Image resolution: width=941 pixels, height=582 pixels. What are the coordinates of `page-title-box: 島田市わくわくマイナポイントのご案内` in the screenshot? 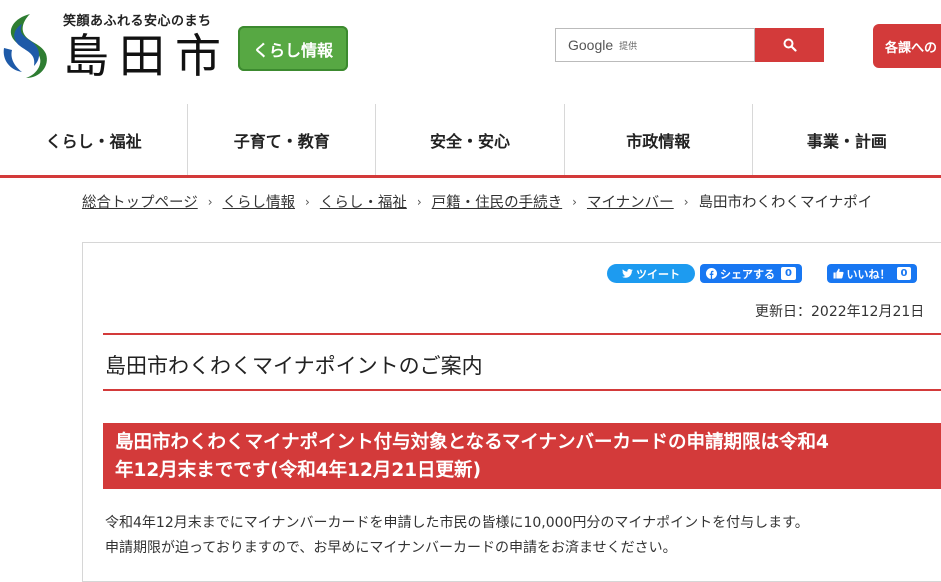 It's located at (522, 362).